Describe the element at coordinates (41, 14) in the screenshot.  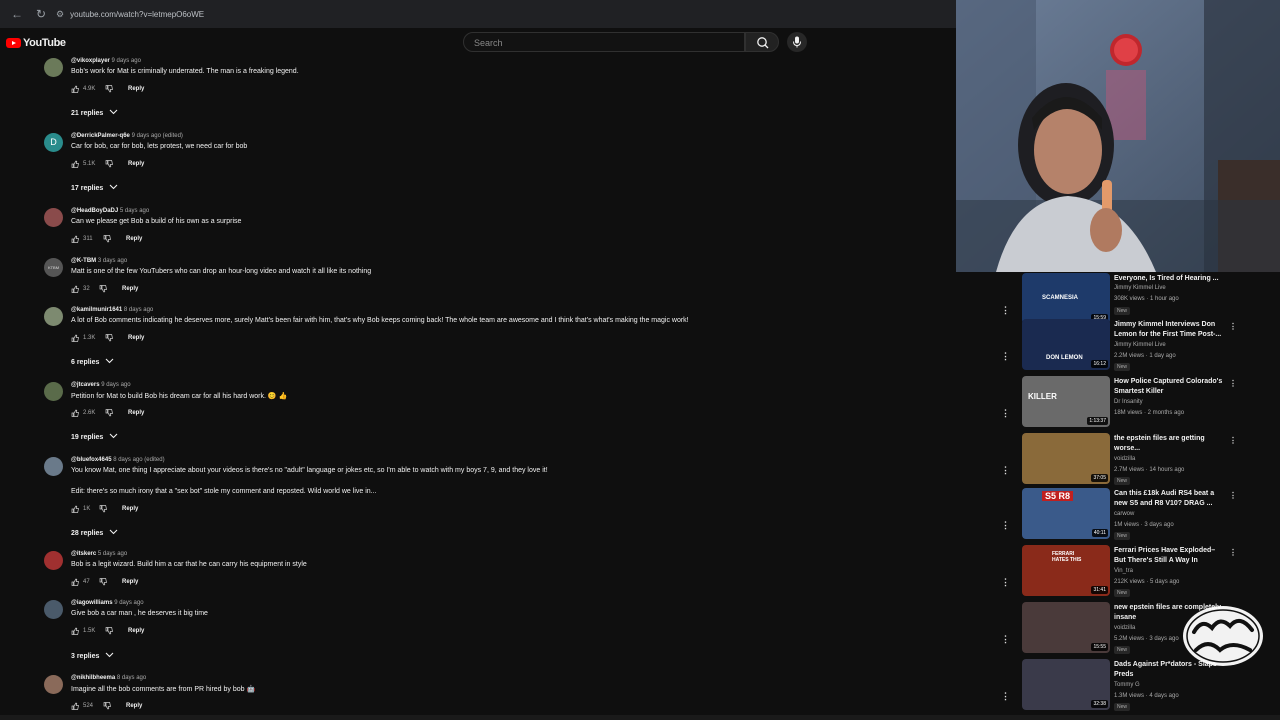
I see `reload-icon: ↻` at that location.